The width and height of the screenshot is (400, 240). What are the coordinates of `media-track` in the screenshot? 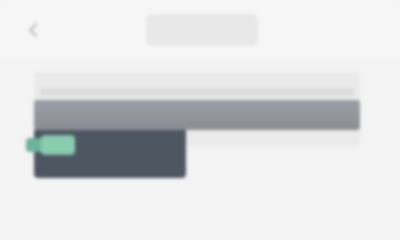 It's located at (197, 115).